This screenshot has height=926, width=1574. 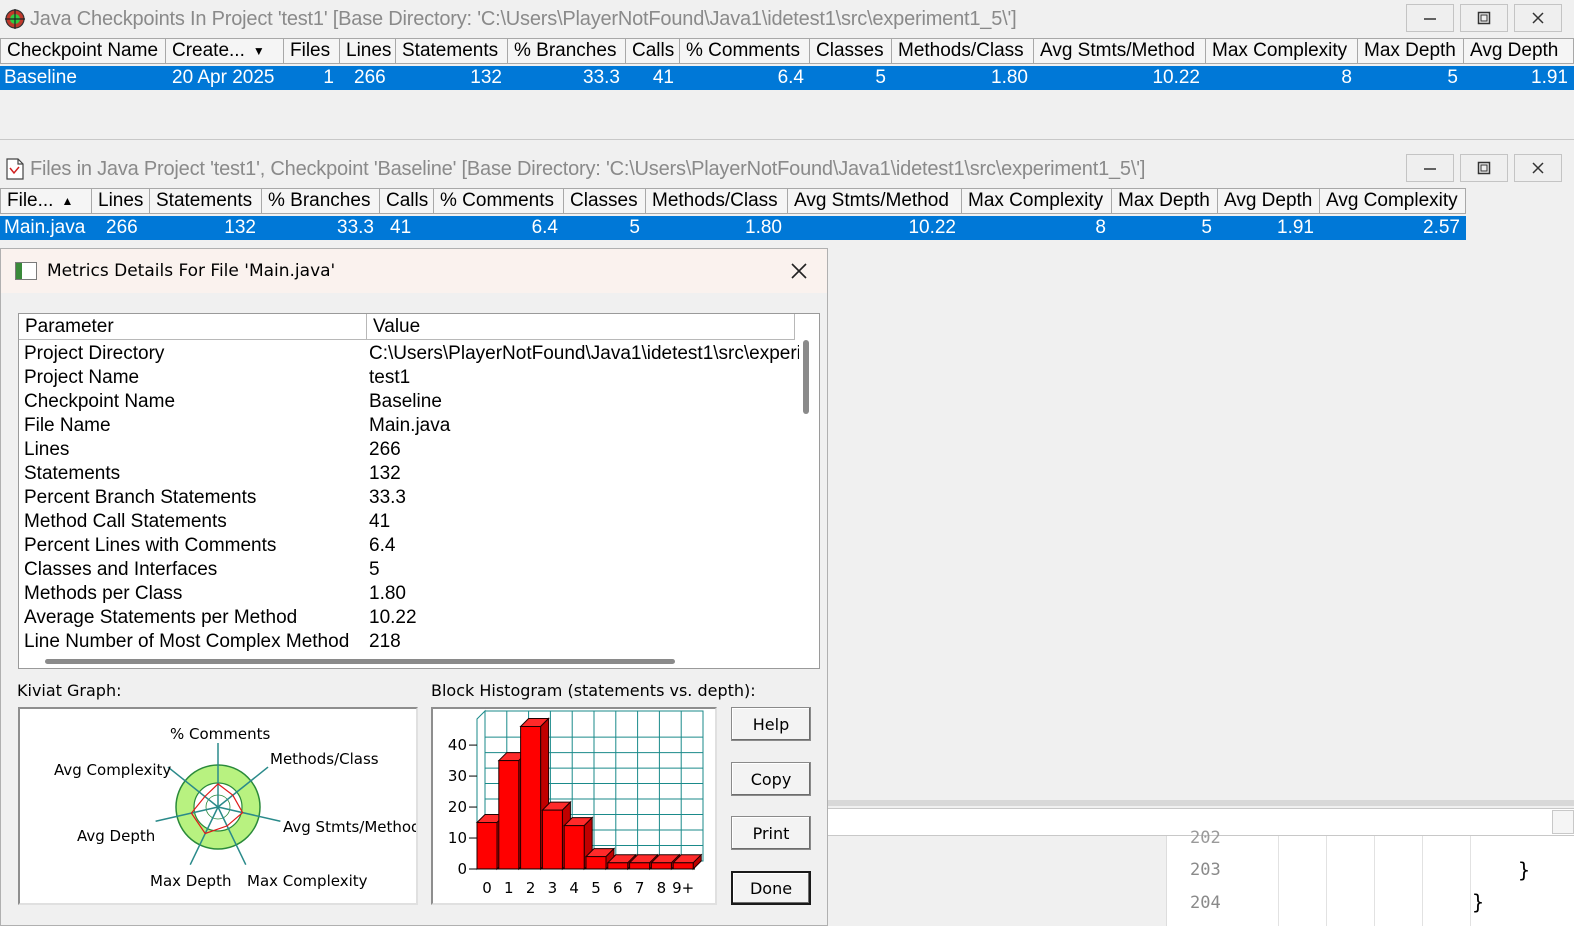 What do you see at coordinates (193, 327) in the screenshot?
I see `column-header-parameter: Parameter` at bounding box center [193, 327].